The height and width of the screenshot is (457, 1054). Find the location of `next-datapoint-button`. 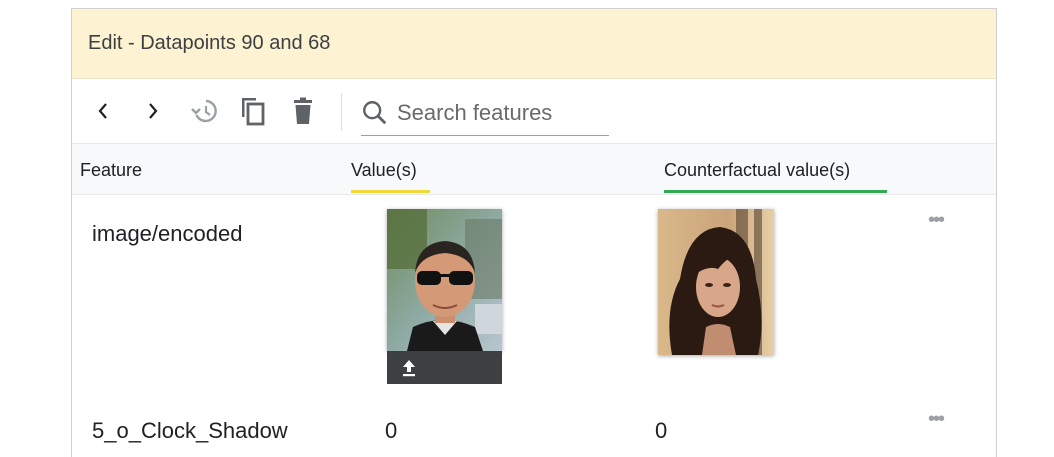

next-datapoint-button is located at coordinates (153, 111).